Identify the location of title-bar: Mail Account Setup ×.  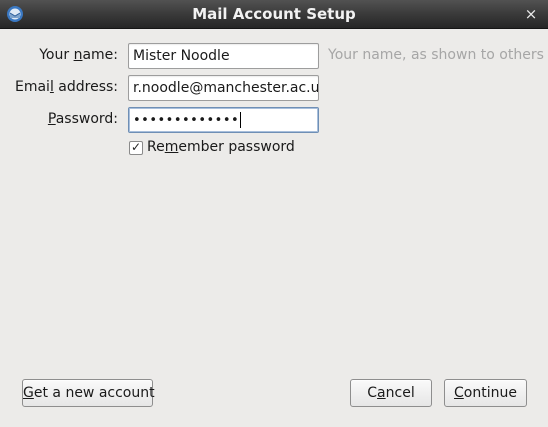
(274, 14).